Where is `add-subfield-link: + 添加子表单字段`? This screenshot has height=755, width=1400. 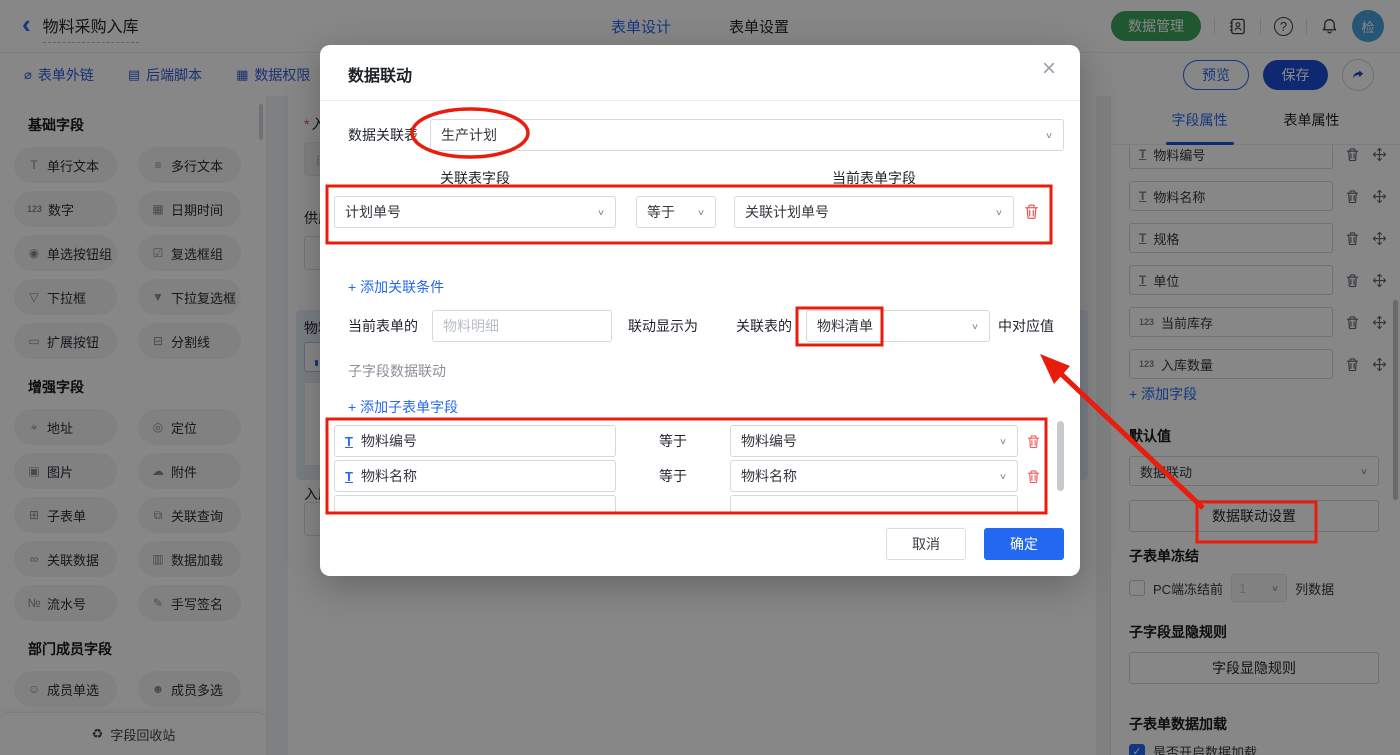
add-subfield-link: + 添加子表单字段 is located at coordinates (403, 407).